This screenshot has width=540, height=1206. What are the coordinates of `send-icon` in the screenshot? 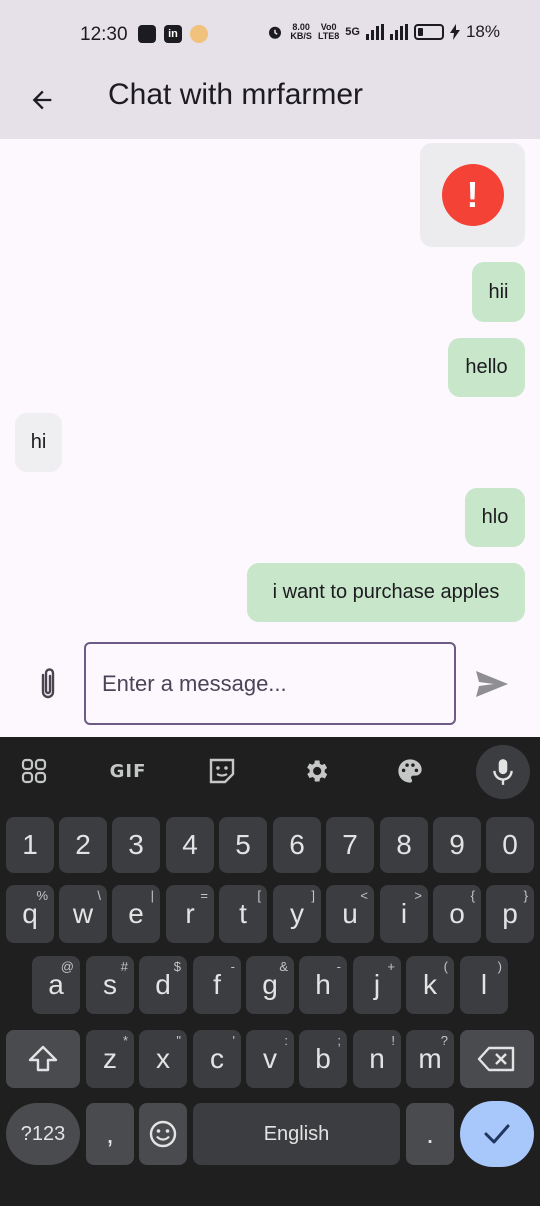 It's located at (492, 684).